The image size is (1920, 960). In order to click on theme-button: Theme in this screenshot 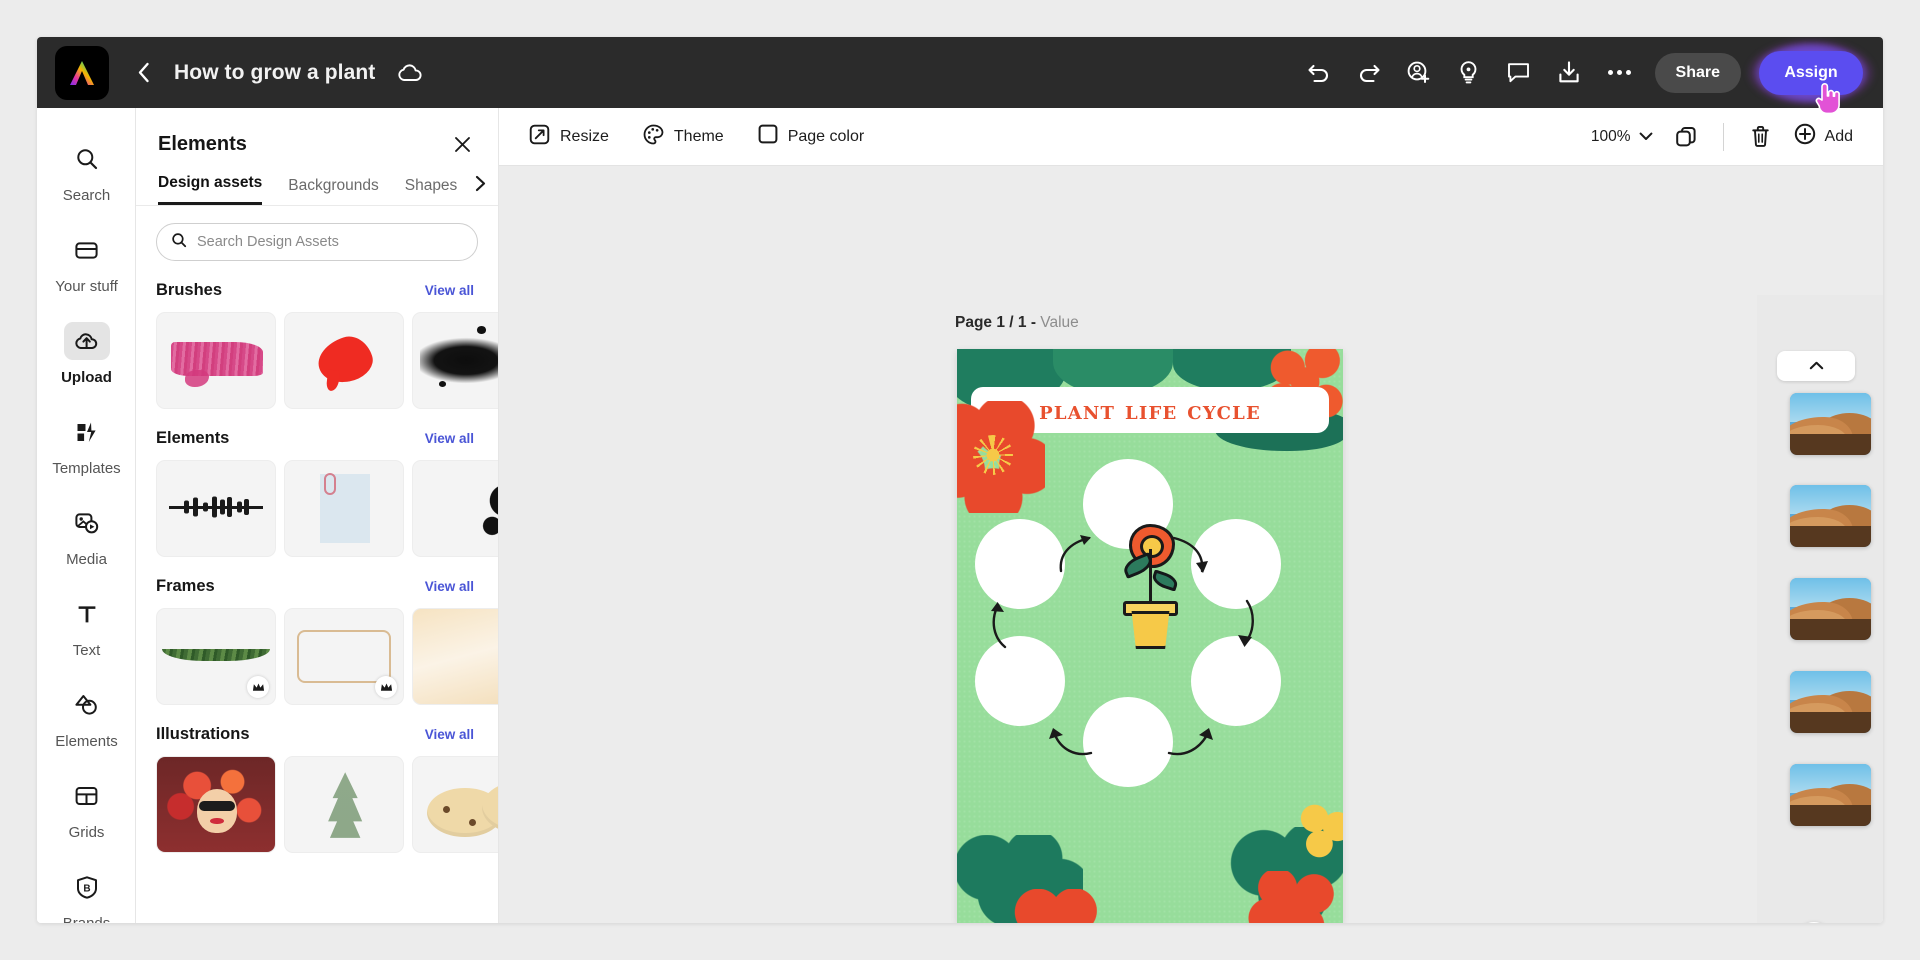, I will do `click(683, 137)`.